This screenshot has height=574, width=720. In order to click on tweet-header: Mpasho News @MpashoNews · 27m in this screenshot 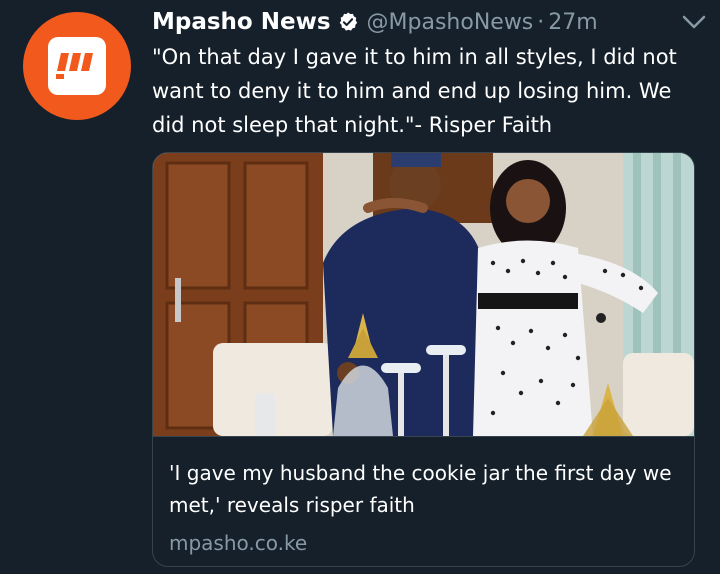, I will do `click(426, 22)`.